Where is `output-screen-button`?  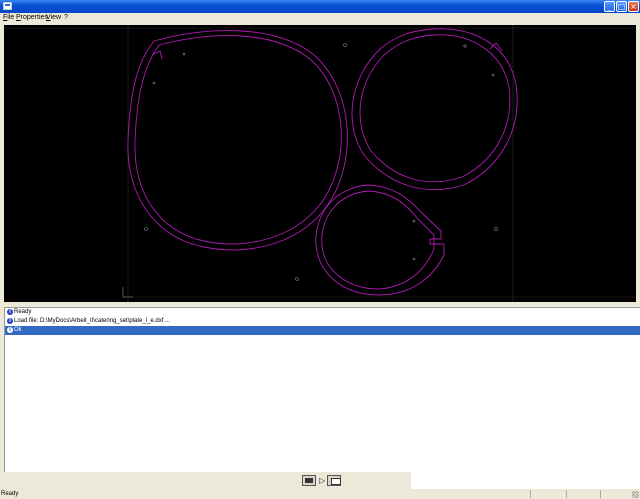
output-screen-button is located at coordinates (334, 480).